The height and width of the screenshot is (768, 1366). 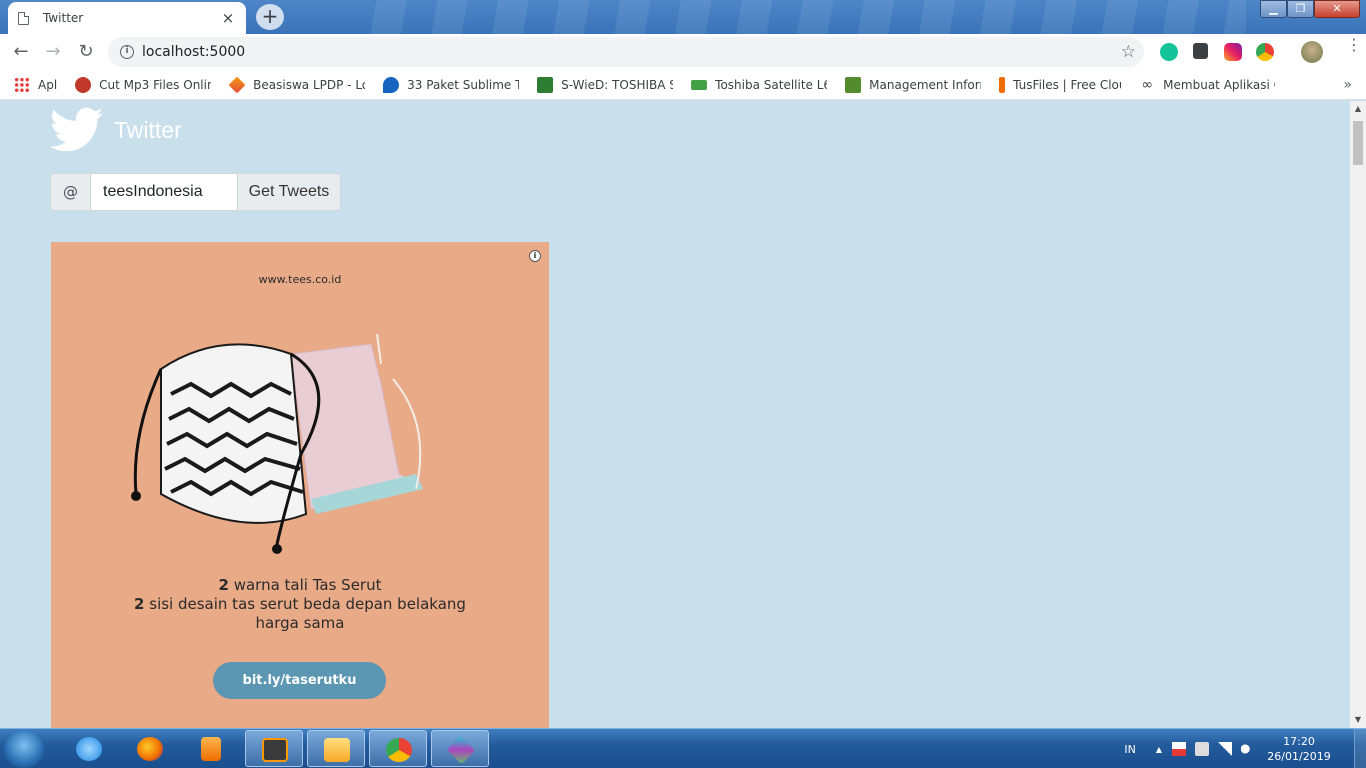 I want to click on tusfiles-icon, so click(x=1002, y=84).